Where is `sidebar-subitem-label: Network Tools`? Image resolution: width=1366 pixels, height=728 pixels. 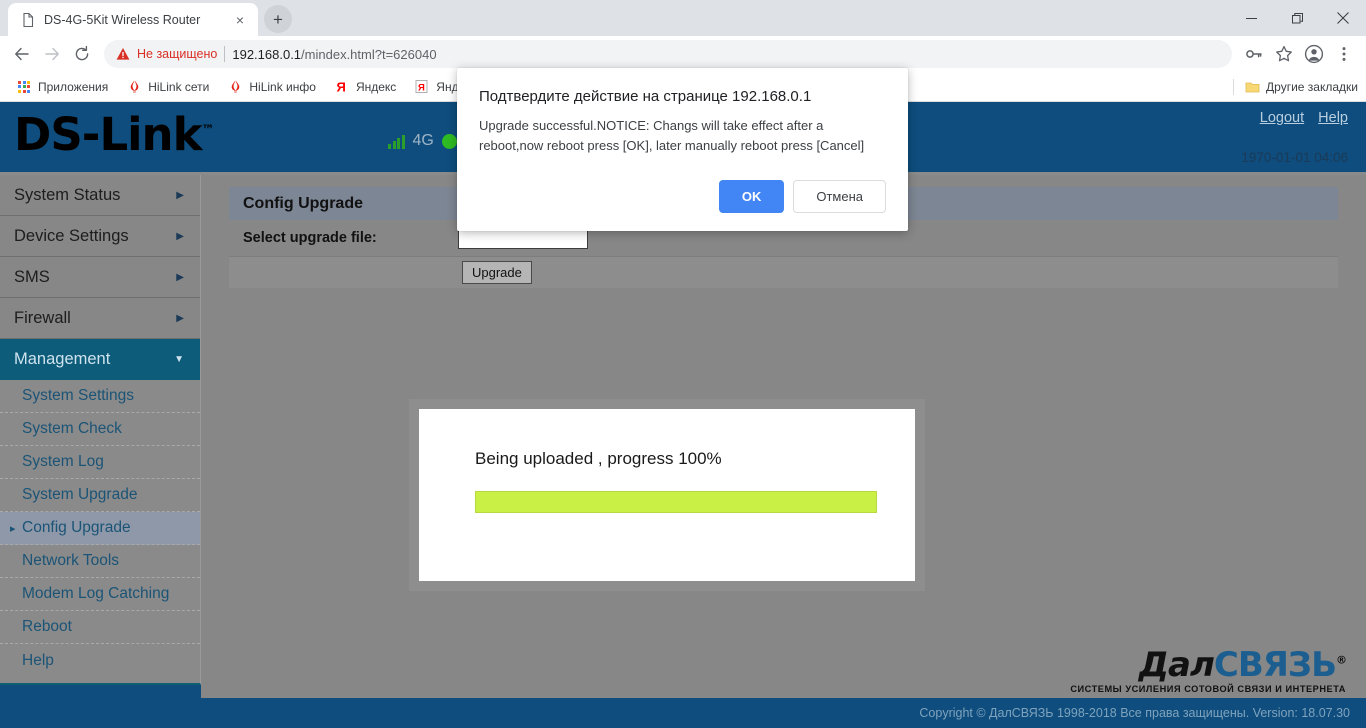
sidebar-subitem-label: Network Tools is located at coordinates (71, 560).